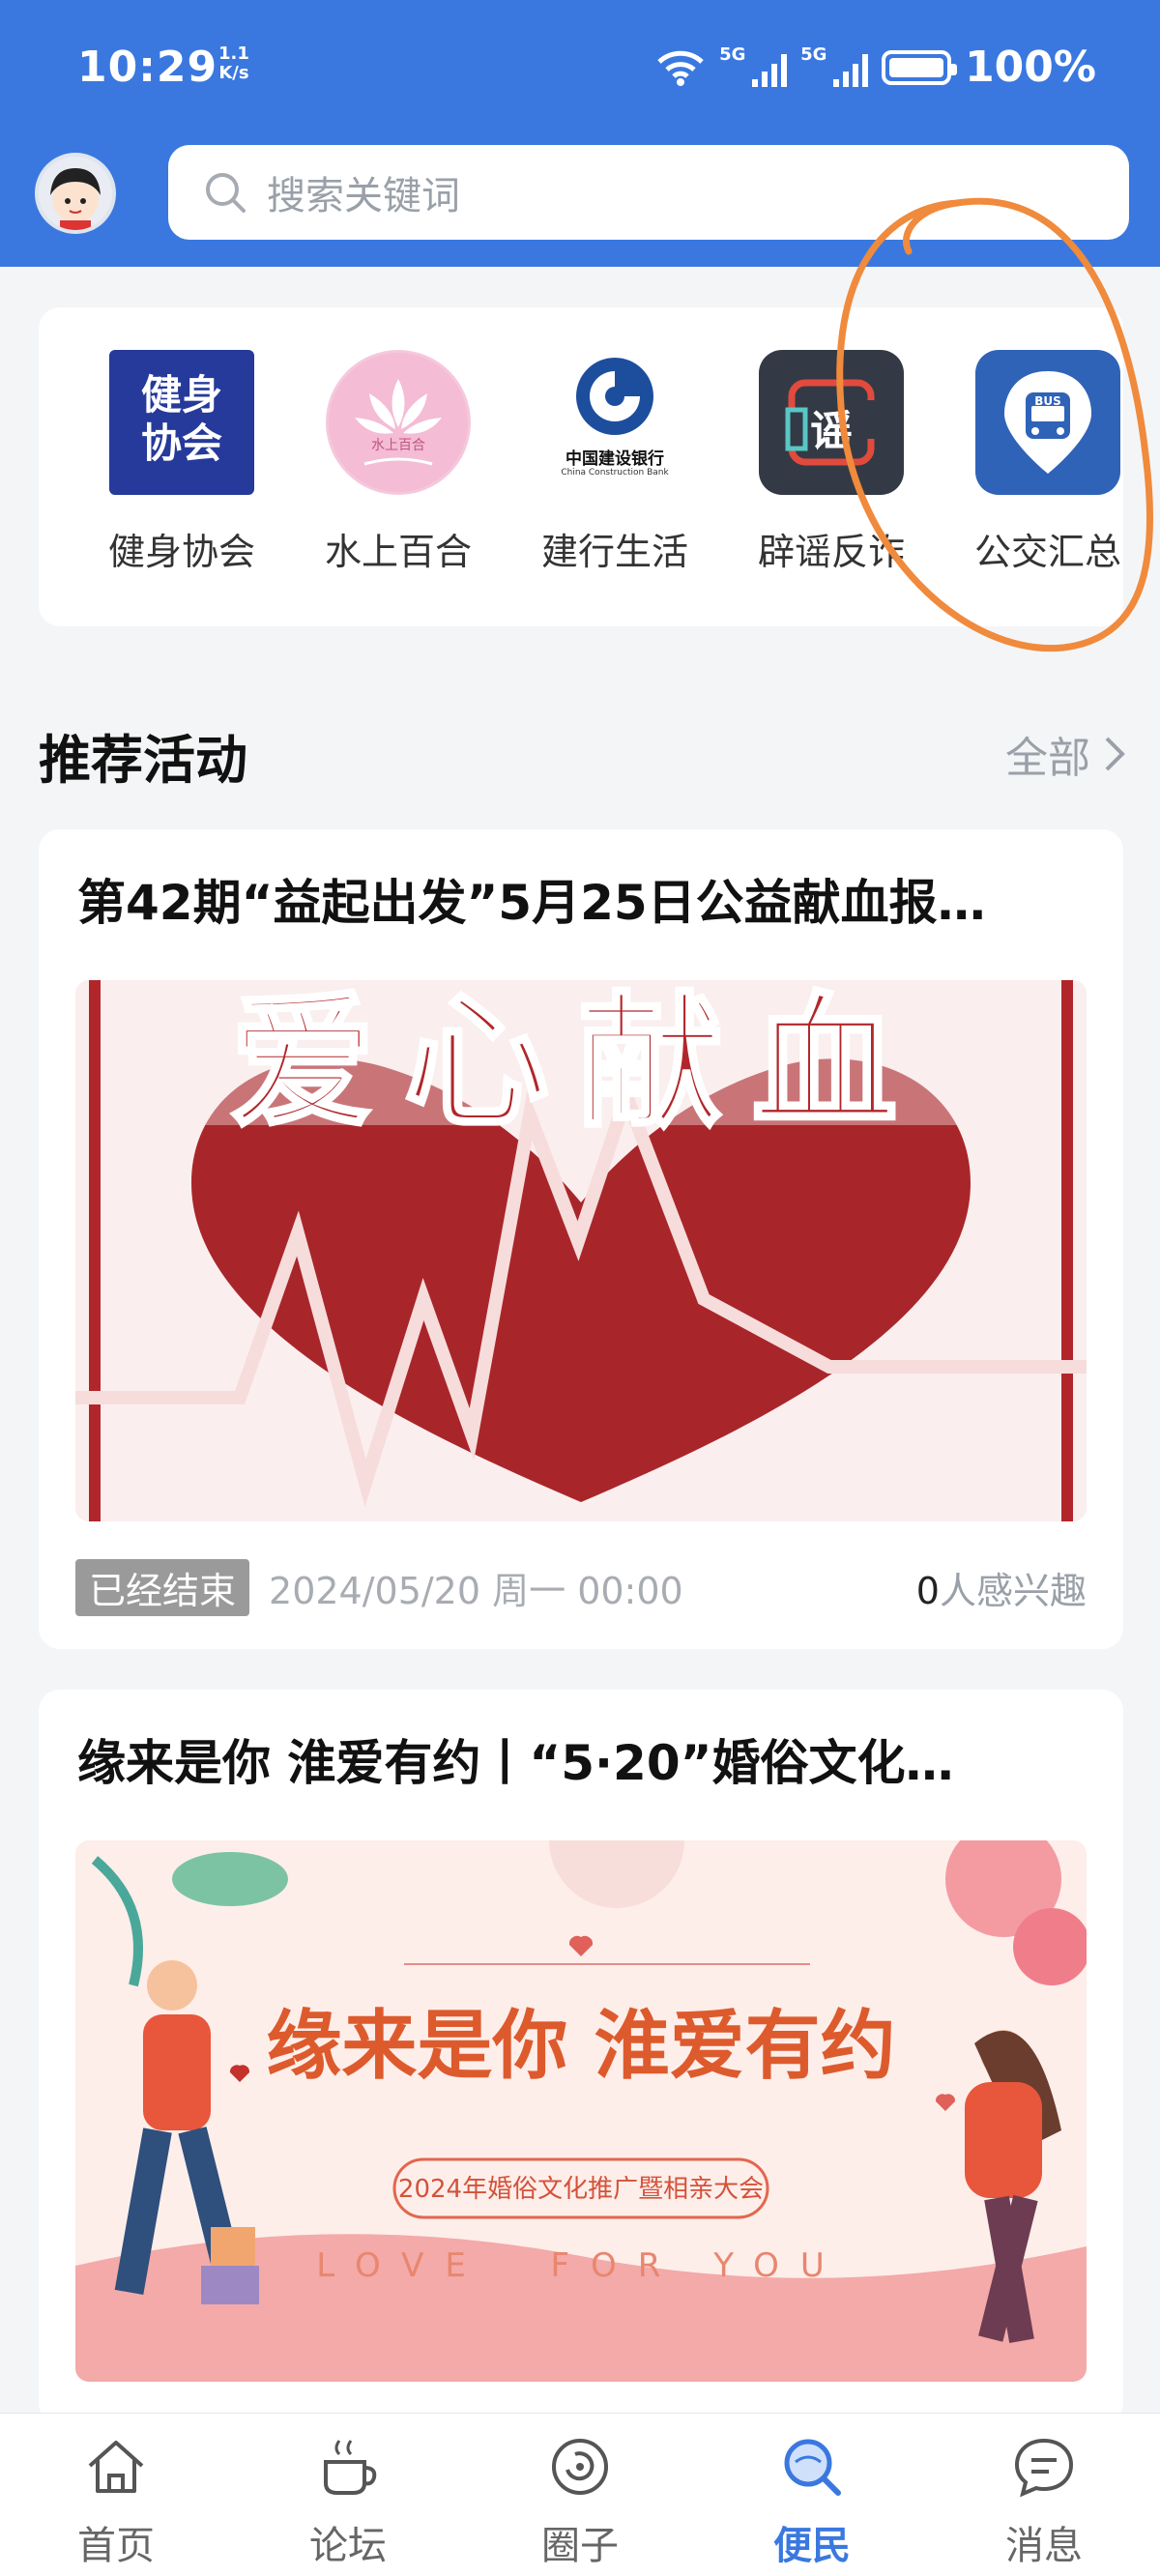 The height and width of the screenshot is (2576, 1160). What do you see at coordinates (581, 2190) in the screenshot?
I see `wedding-image-subtitle: 2024年婚俗文化推广暨相亲大会` at bounding box center [581, 2190].